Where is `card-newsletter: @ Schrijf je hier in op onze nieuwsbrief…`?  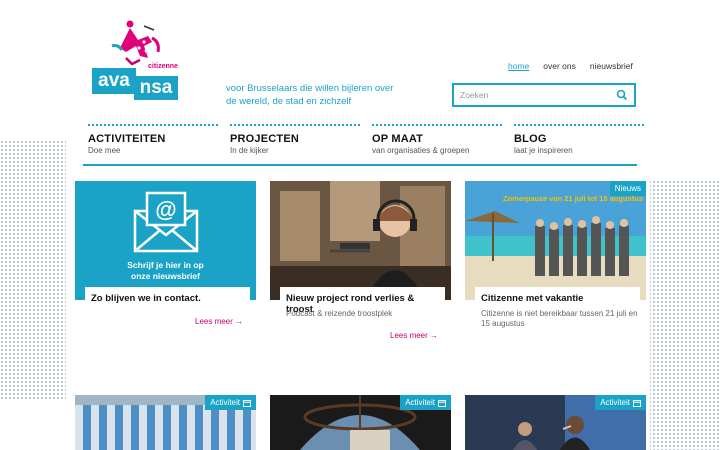
card-newsletter: @ Schrijf je hier in op onze nieuwsbrief… is located at coordinates (165, 256).